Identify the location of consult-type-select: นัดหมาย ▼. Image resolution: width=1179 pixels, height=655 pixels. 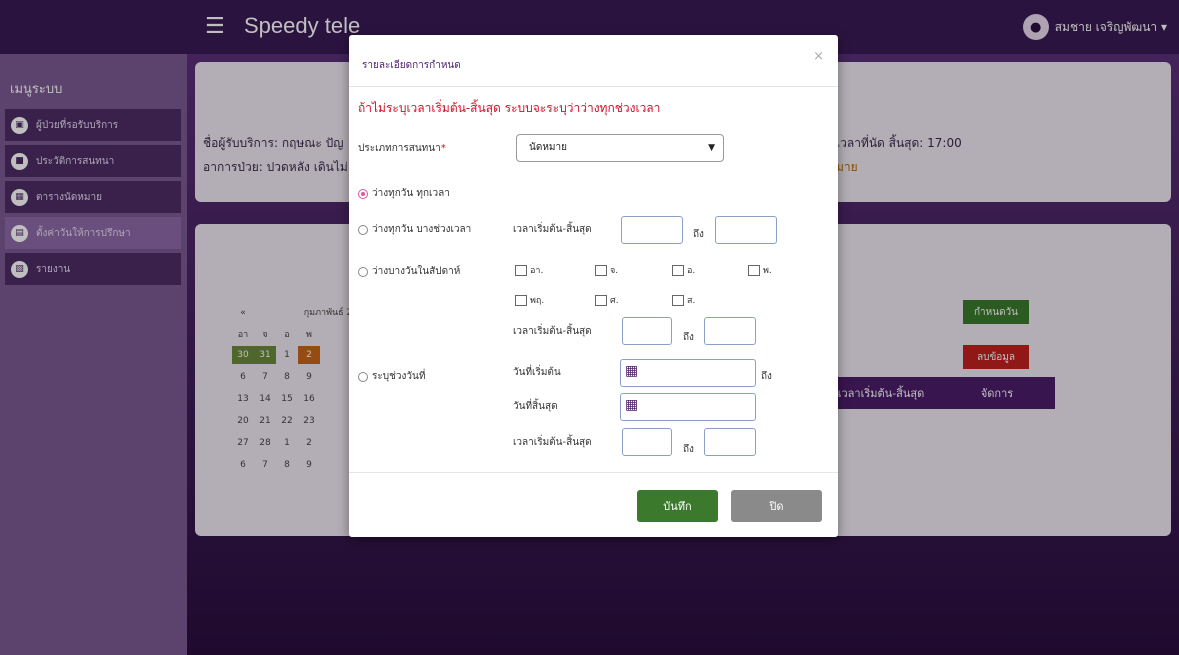
(620, 148).